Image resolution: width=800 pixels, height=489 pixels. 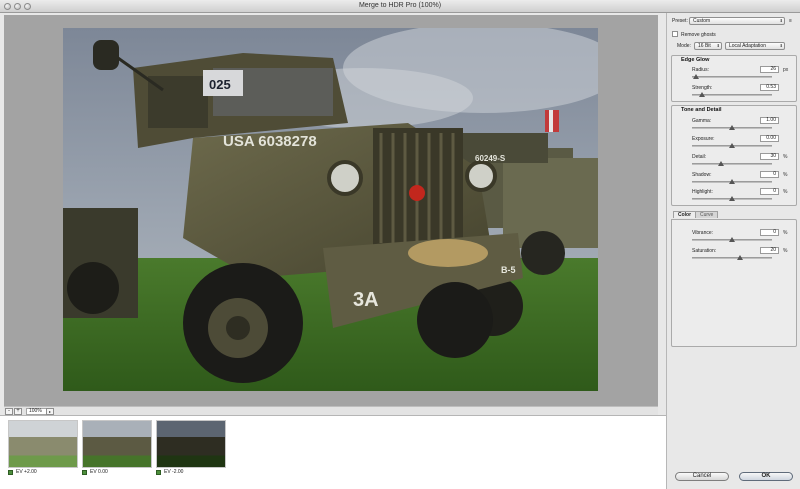 What do you see at coordinates (702, 192) in the screenshot?
I see `highlight-label: Highlight:` at bounding box center [702, 192].